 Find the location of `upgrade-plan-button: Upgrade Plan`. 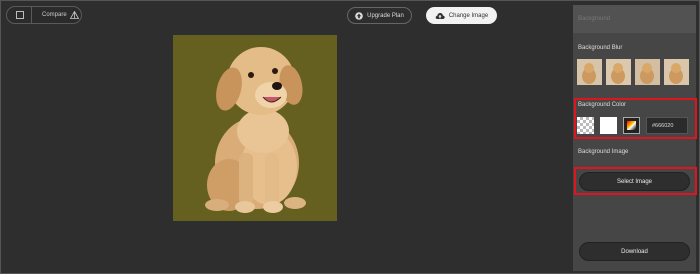

upgrade-plan-button: Upgrade Plan is located at coordinates (379, 15).